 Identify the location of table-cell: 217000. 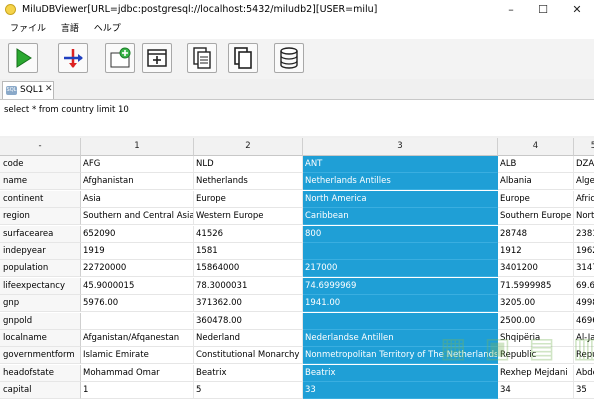
(400, 269).